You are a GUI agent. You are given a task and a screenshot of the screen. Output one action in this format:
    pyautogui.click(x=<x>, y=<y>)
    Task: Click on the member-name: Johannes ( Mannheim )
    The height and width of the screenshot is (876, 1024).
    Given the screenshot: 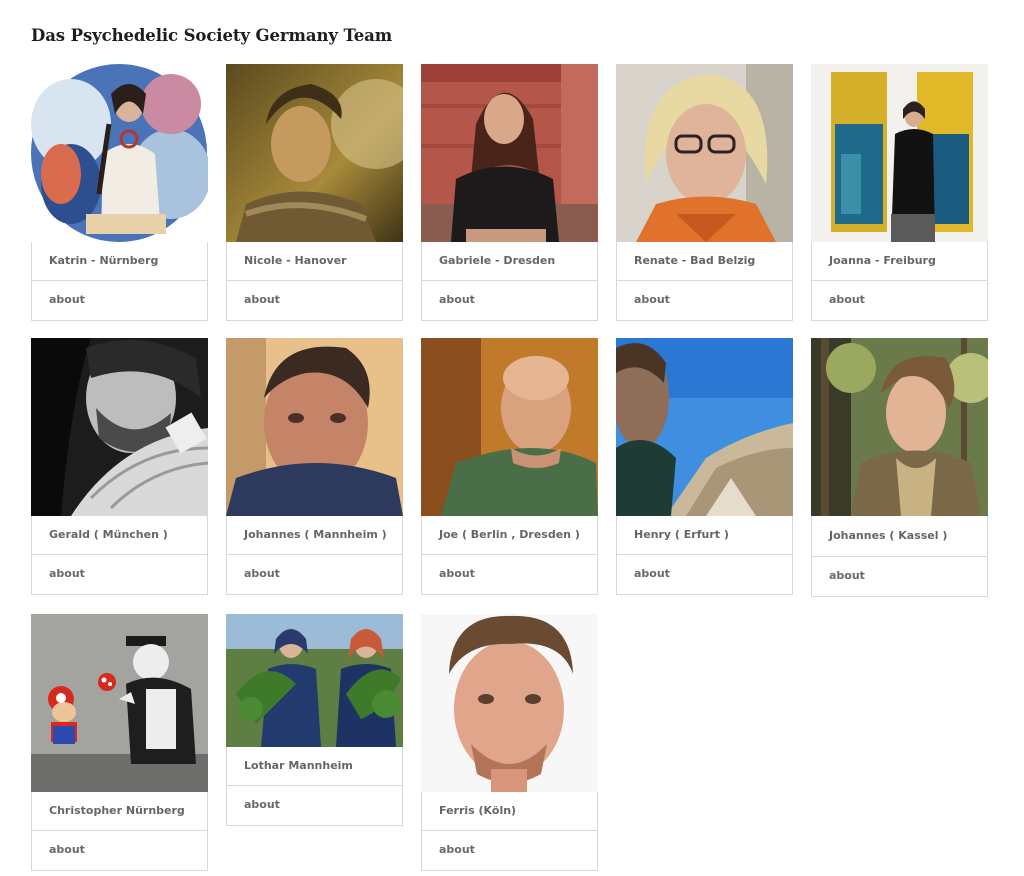 What is the action you would take?
    pyautogui.click(x=314, y=535)
    